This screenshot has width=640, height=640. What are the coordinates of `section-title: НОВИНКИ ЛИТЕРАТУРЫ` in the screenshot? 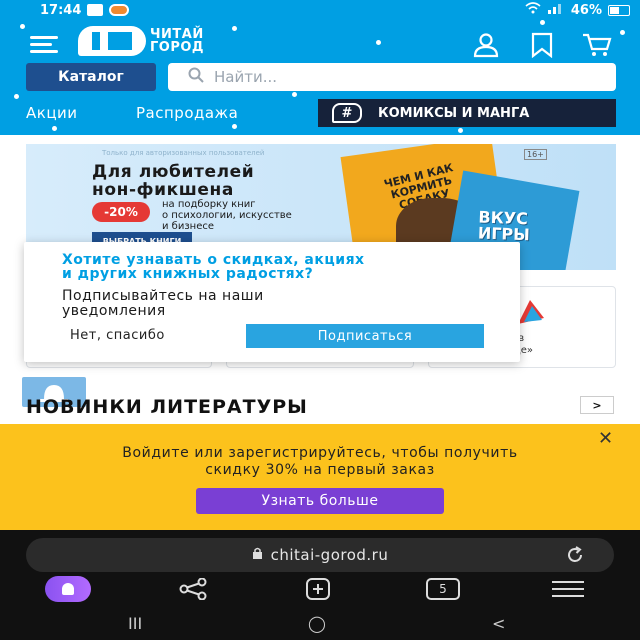 It's located at (167, 407).